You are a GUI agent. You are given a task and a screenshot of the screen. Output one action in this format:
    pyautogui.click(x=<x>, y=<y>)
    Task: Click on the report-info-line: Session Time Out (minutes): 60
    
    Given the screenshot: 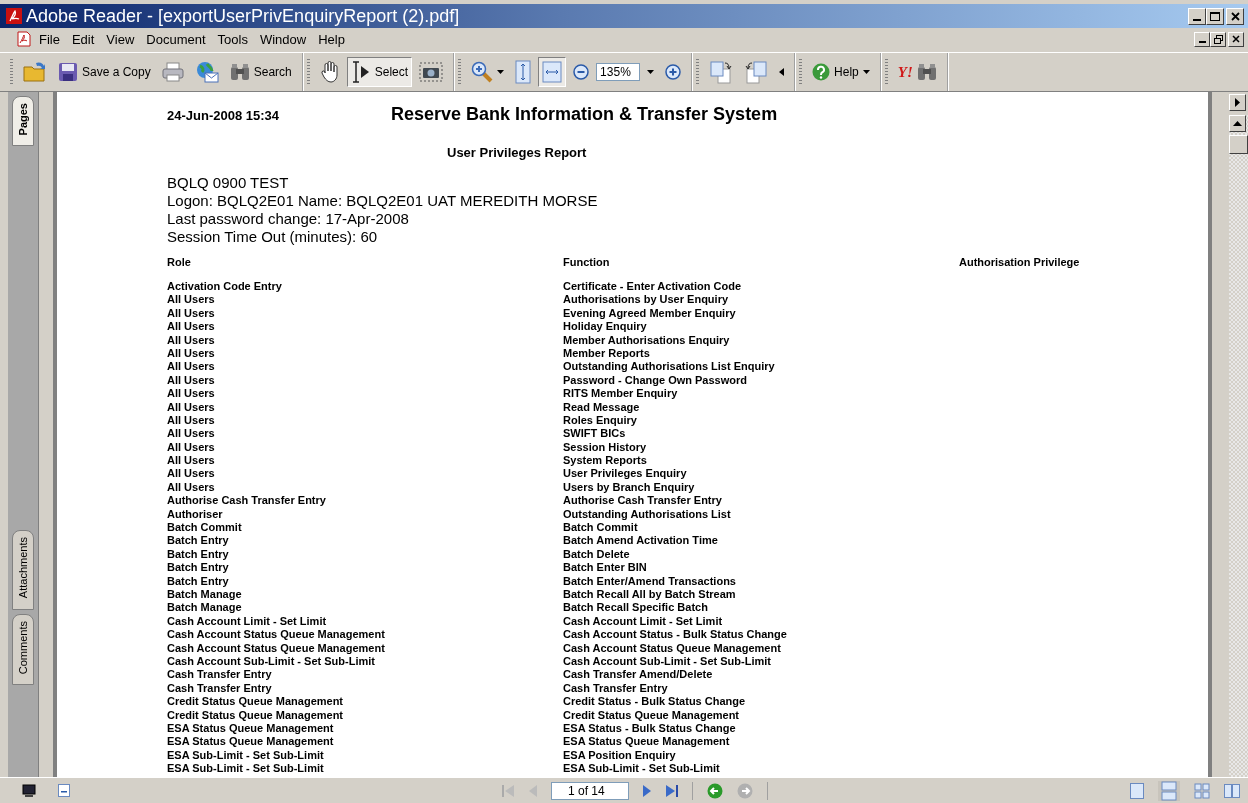 What is the action you would take?
    pyautogui.click(x=273, y=237)
    